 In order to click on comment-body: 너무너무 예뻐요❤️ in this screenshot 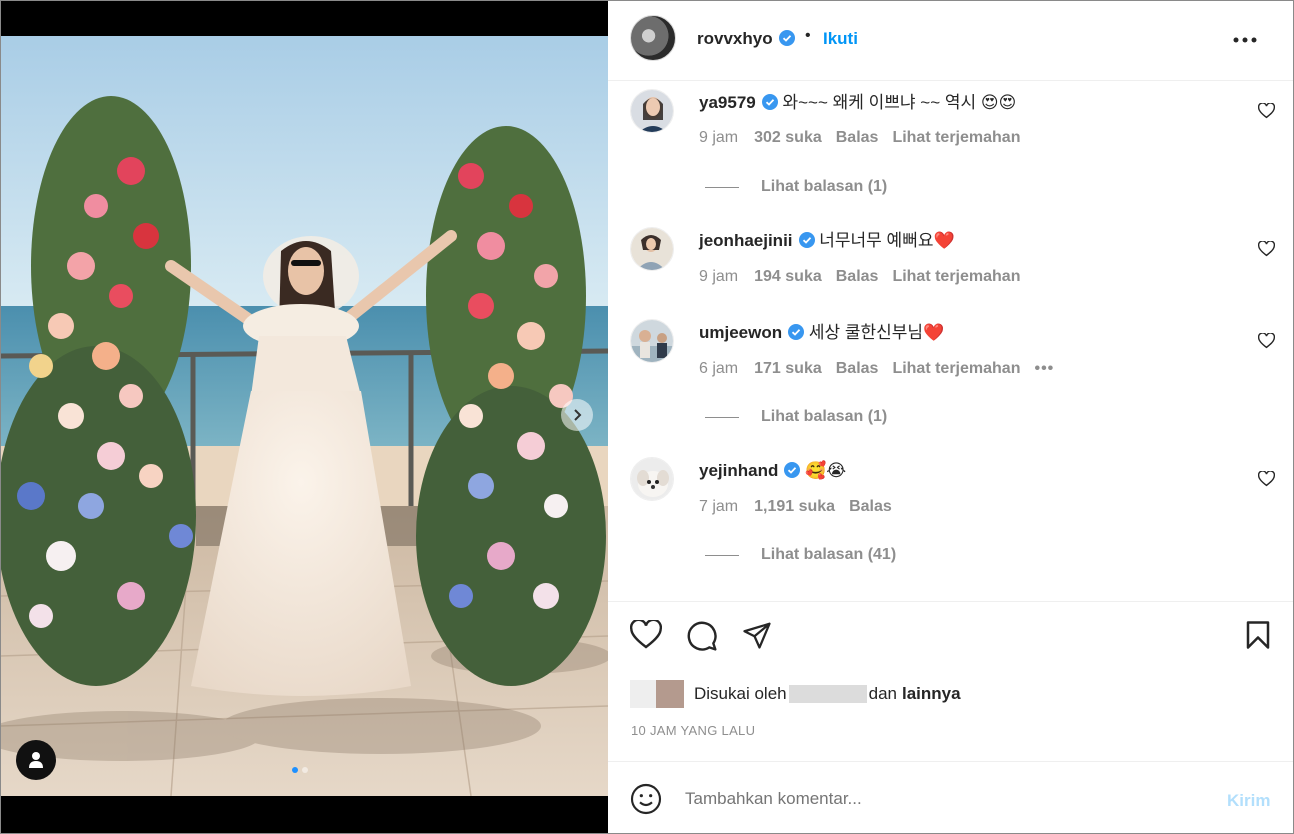, I will do `click(887, 240)`.